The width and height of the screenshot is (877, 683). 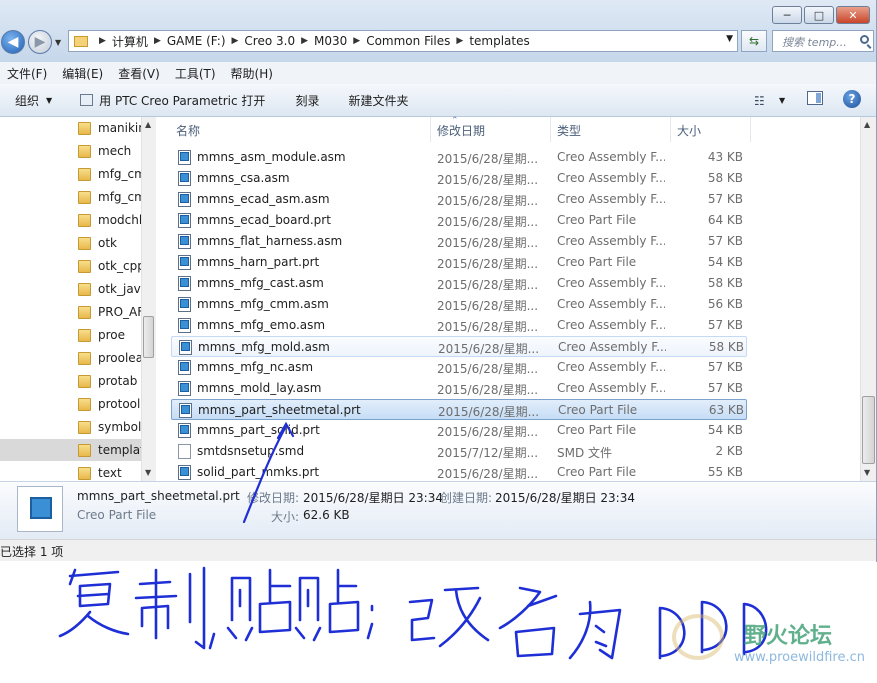 I want to click on watermark-title: 野火论坛, so click(x=788, y=636).